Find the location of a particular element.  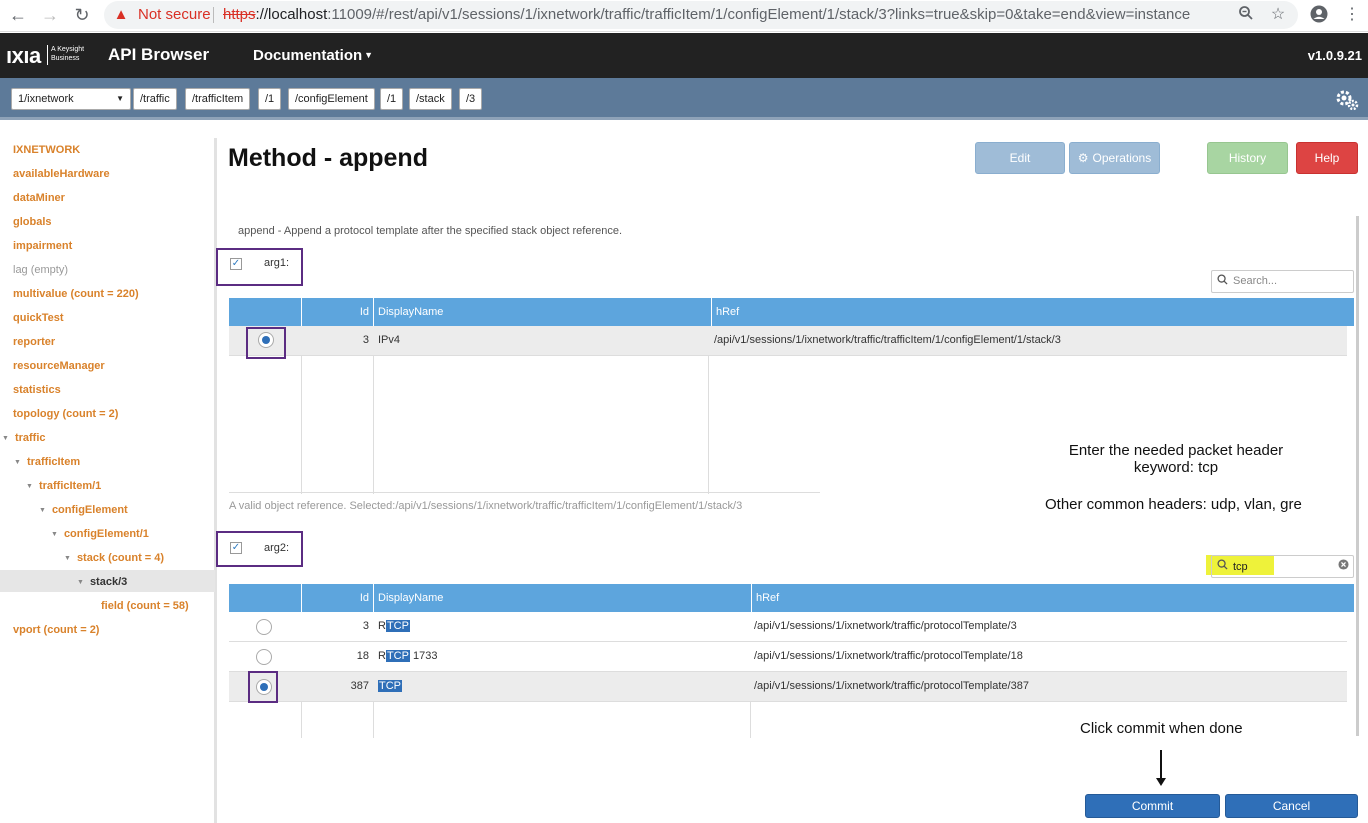

tree-item-availablehardware: availableHardware is located at coordinates (61, 174).